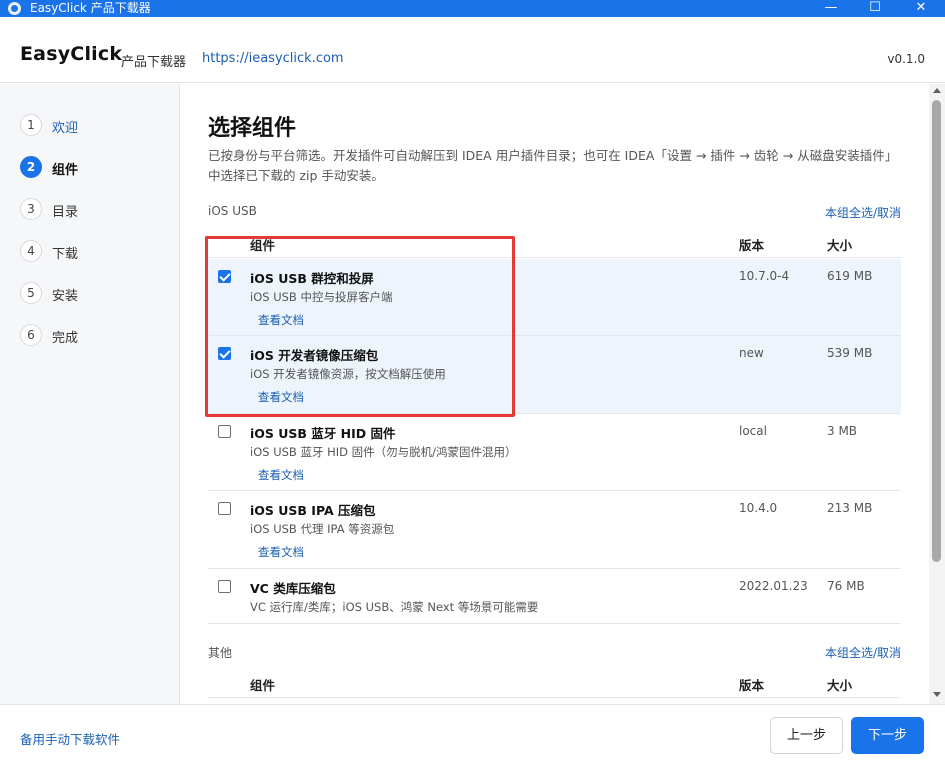  What do you see at coordinates (758, 508) in the screenshot?
I see `component-version: 10.4.0` at bounding box center [758, 508].